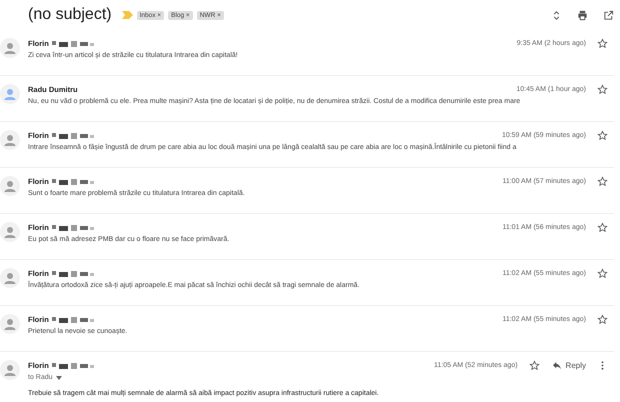 This screenshot has height=402, width=620. I want to click on expand-all-icon, so click(556, 15).